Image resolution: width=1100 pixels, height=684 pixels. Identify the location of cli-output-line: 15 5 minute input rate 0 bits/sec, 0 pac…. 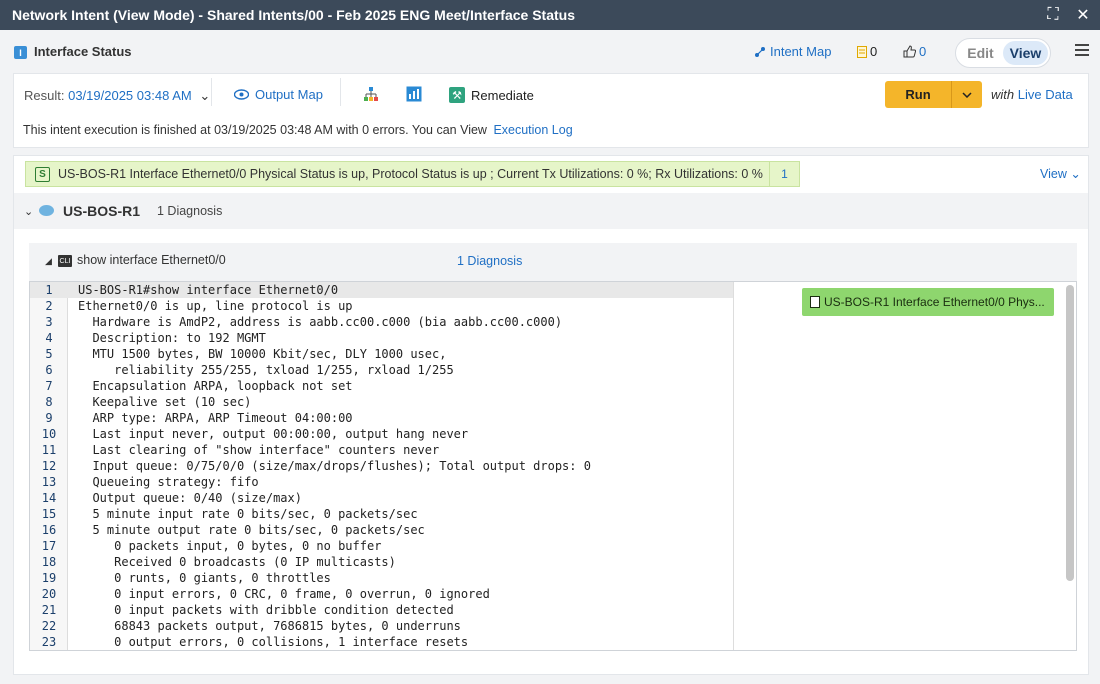
(381, 514).